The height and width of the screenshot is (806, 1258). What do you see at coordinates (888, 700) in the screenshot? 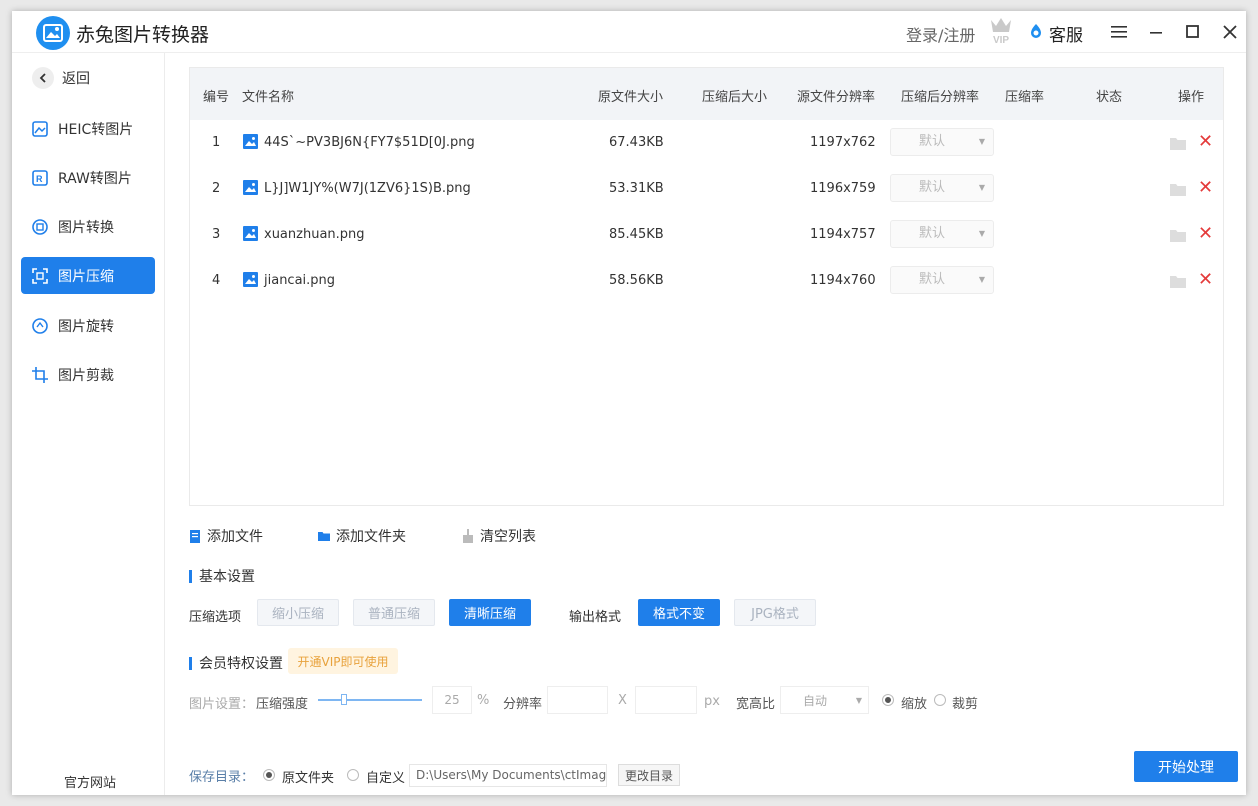
I see `scale-radio` at bounding box center [888, 700].